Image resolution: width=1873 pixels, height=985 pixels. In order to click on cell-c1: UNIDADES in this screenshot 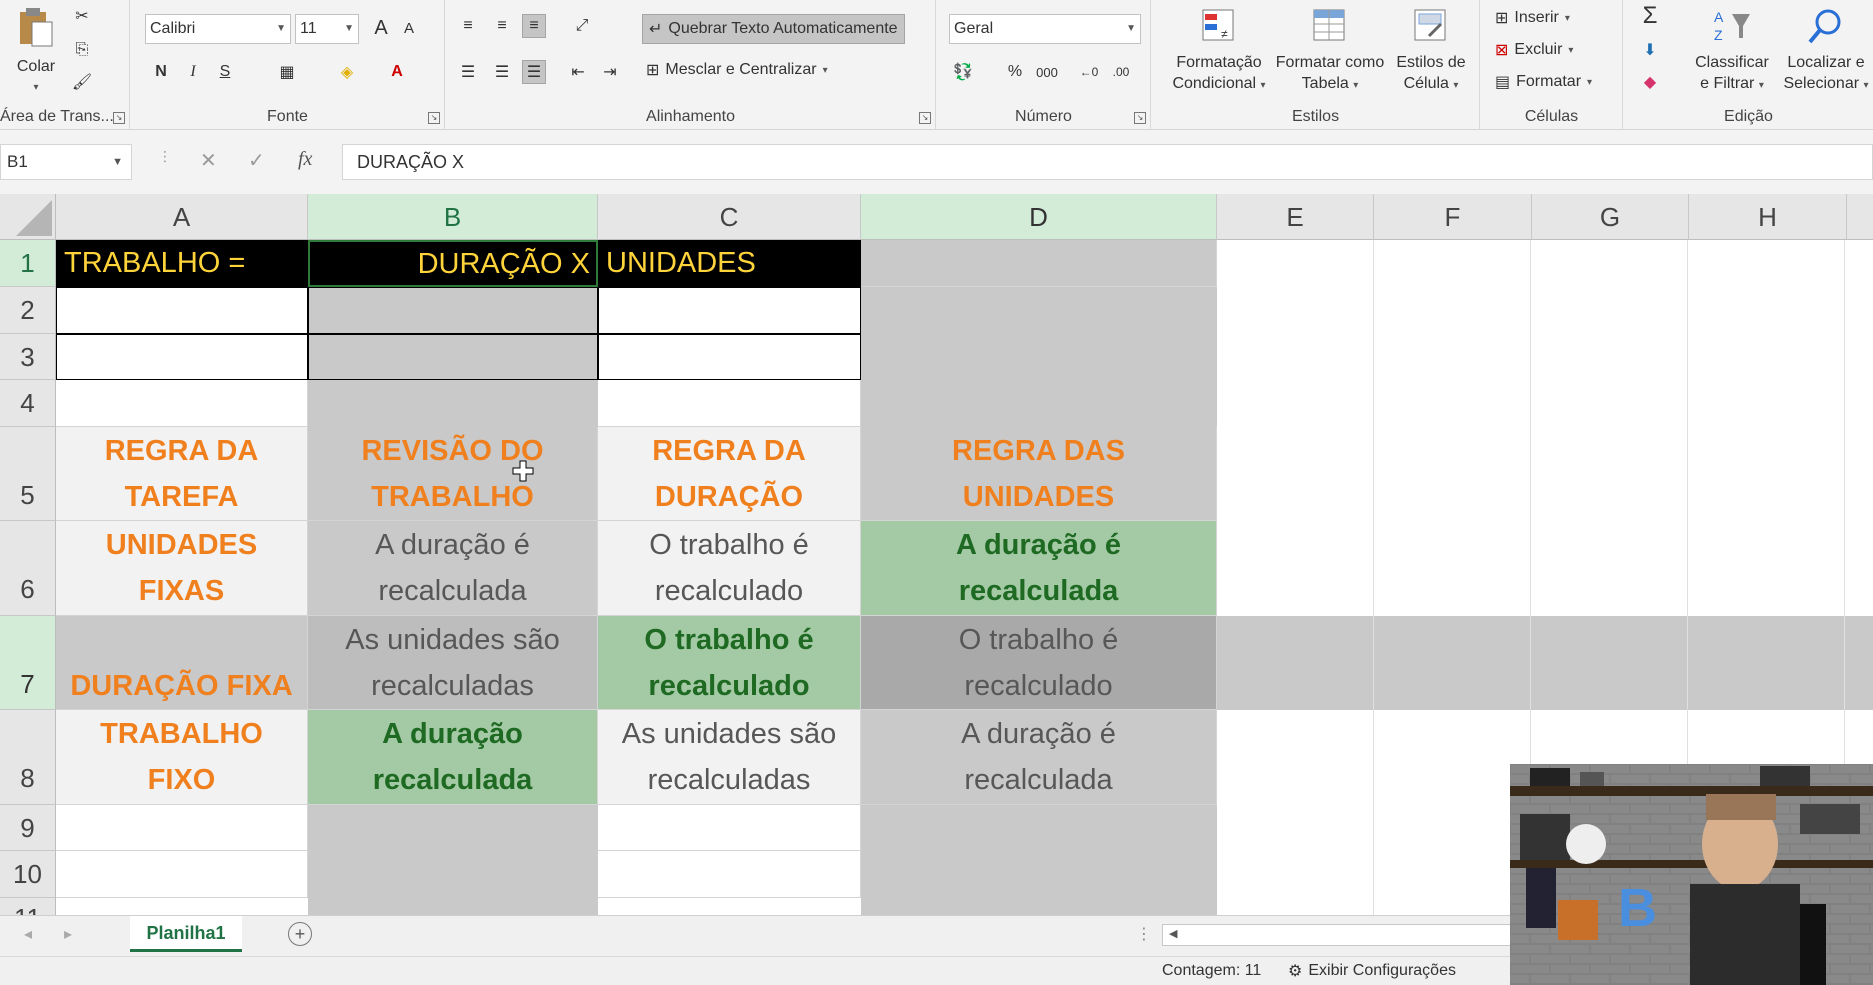, I will do `click(729, 263)`.